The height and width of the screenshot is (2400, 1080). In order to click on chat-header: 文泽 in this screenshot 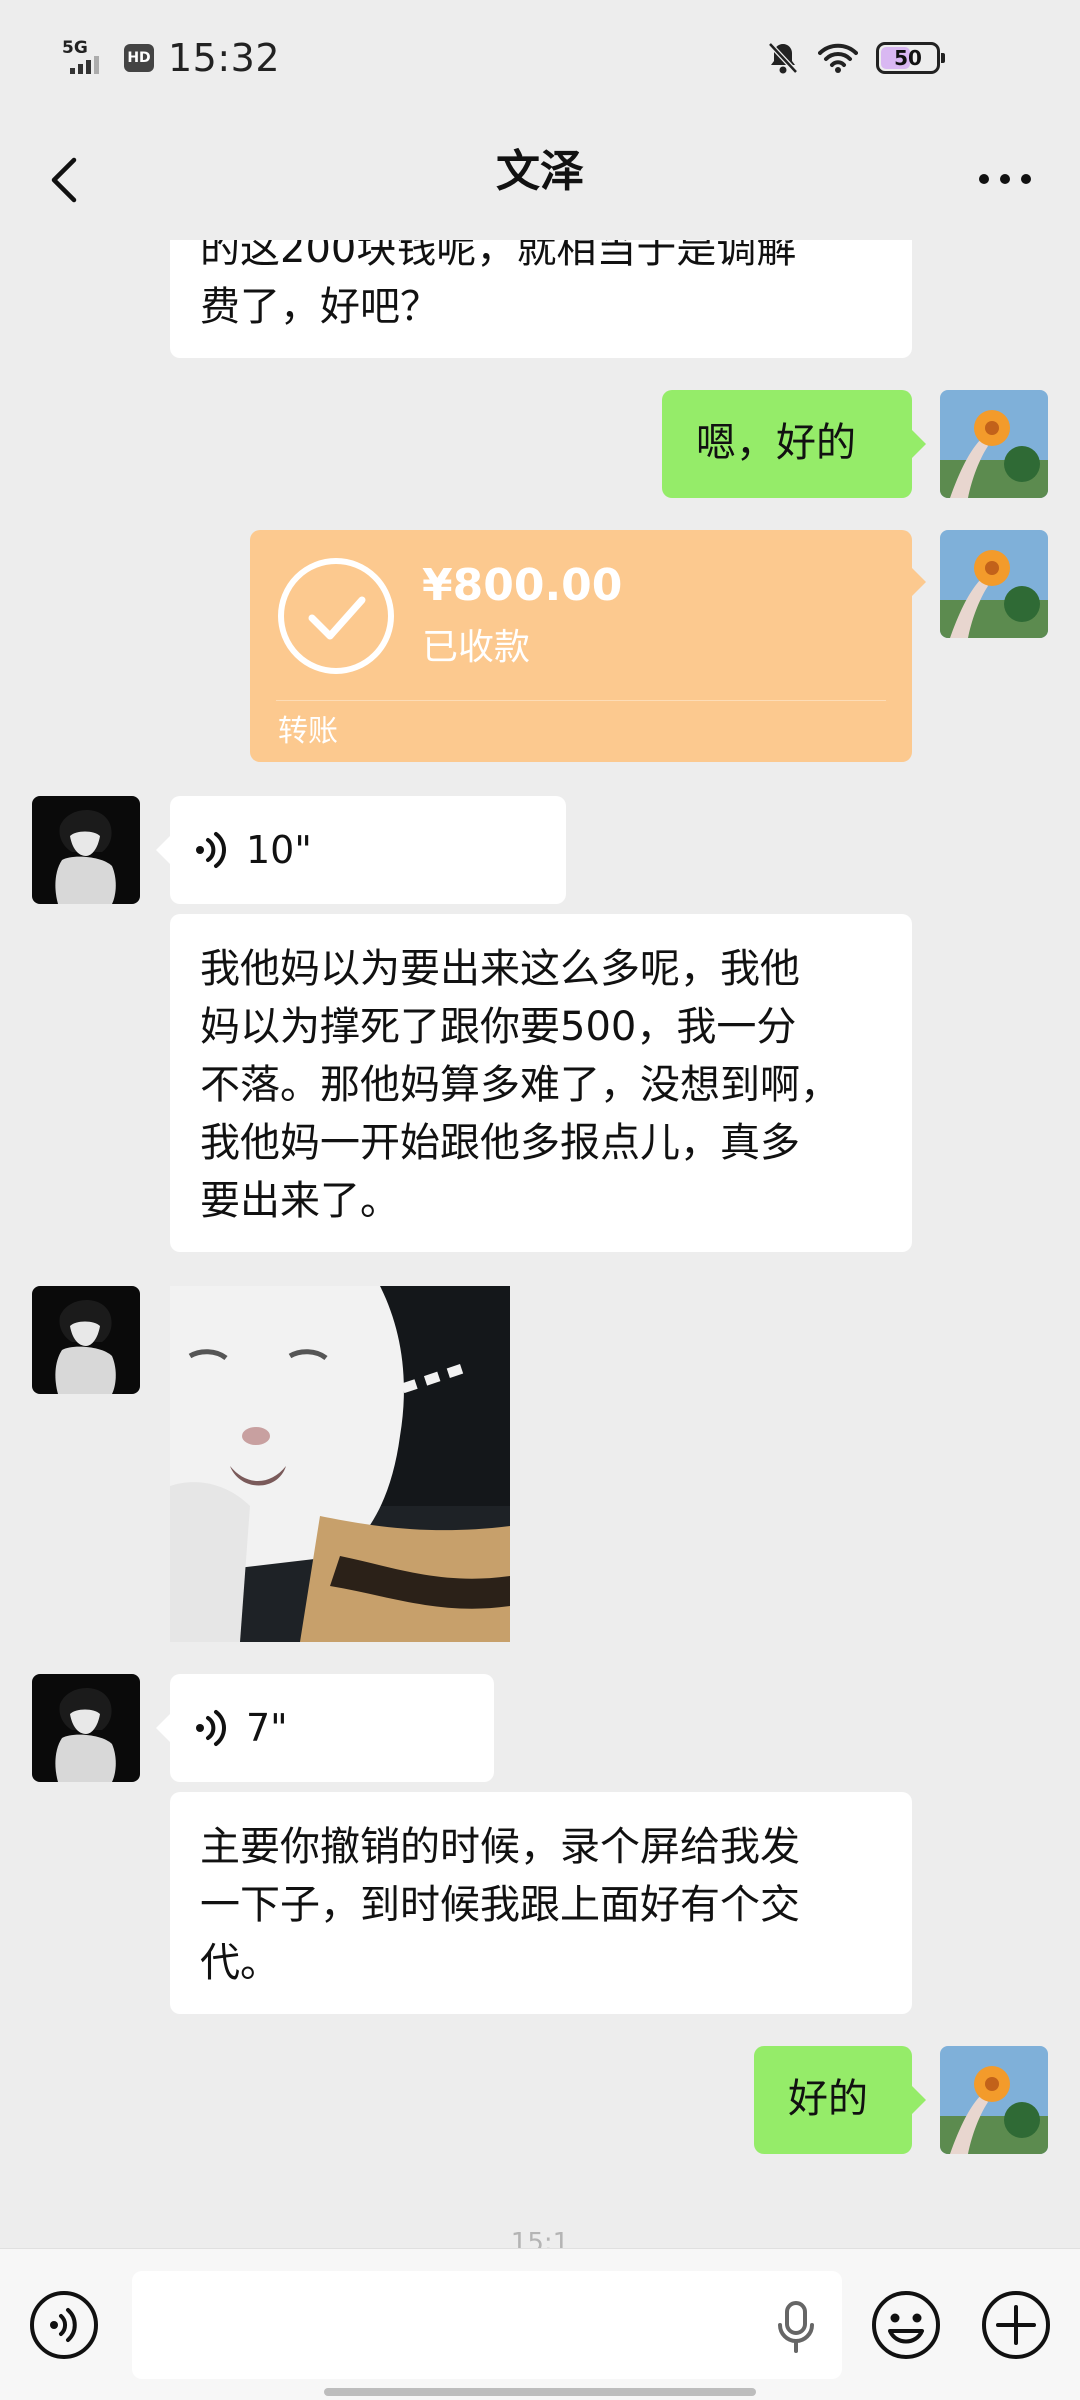, I will do `click(540, 180)`.